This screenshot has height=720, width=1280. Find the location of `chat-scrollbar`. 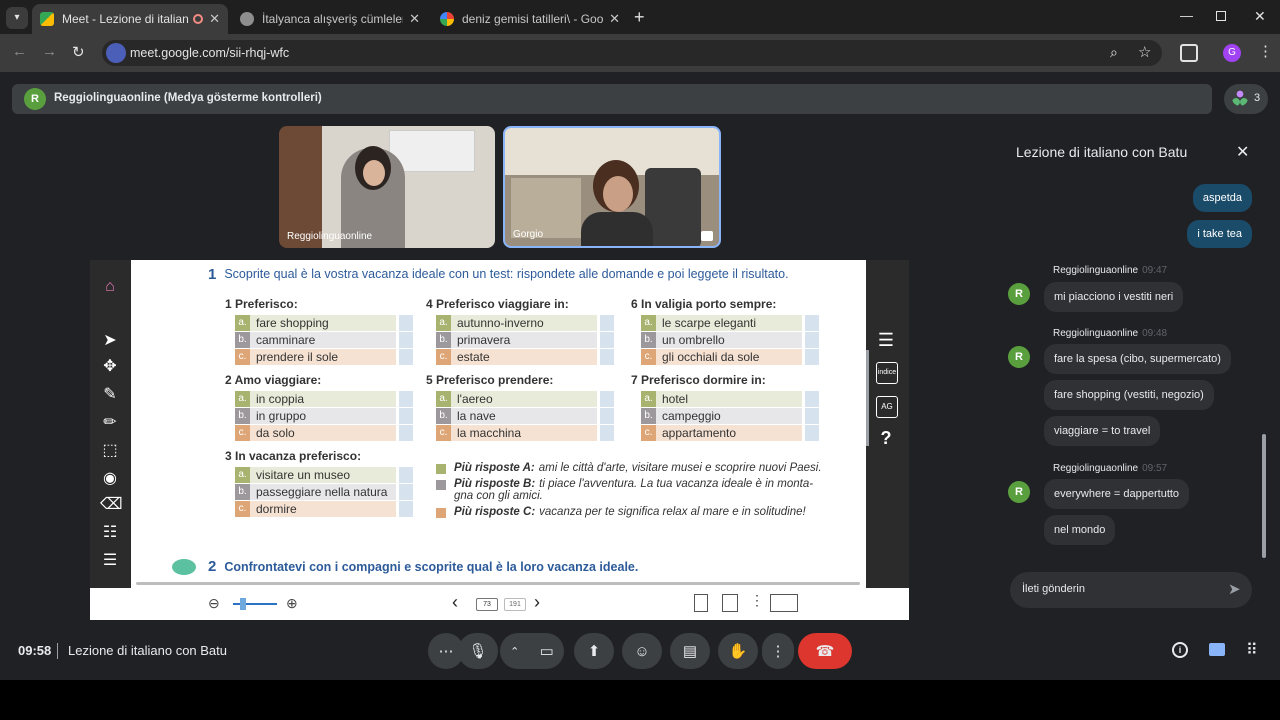

chat-scrollbar is located at coordinates (1264, 496).